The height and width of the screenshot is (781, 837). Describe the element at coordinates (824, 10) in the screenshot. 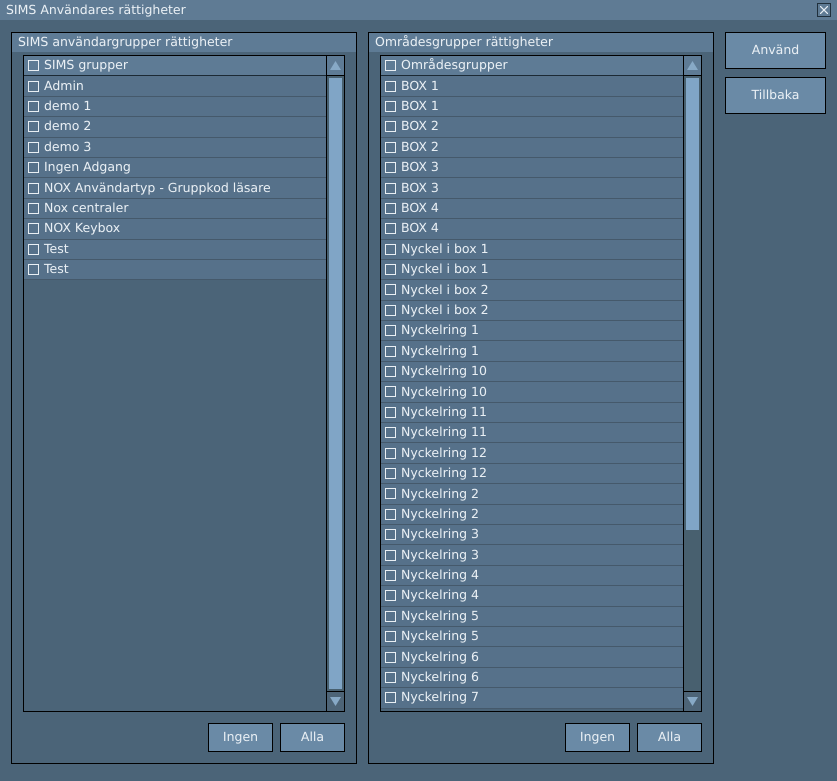

I see `close-button` at that location.